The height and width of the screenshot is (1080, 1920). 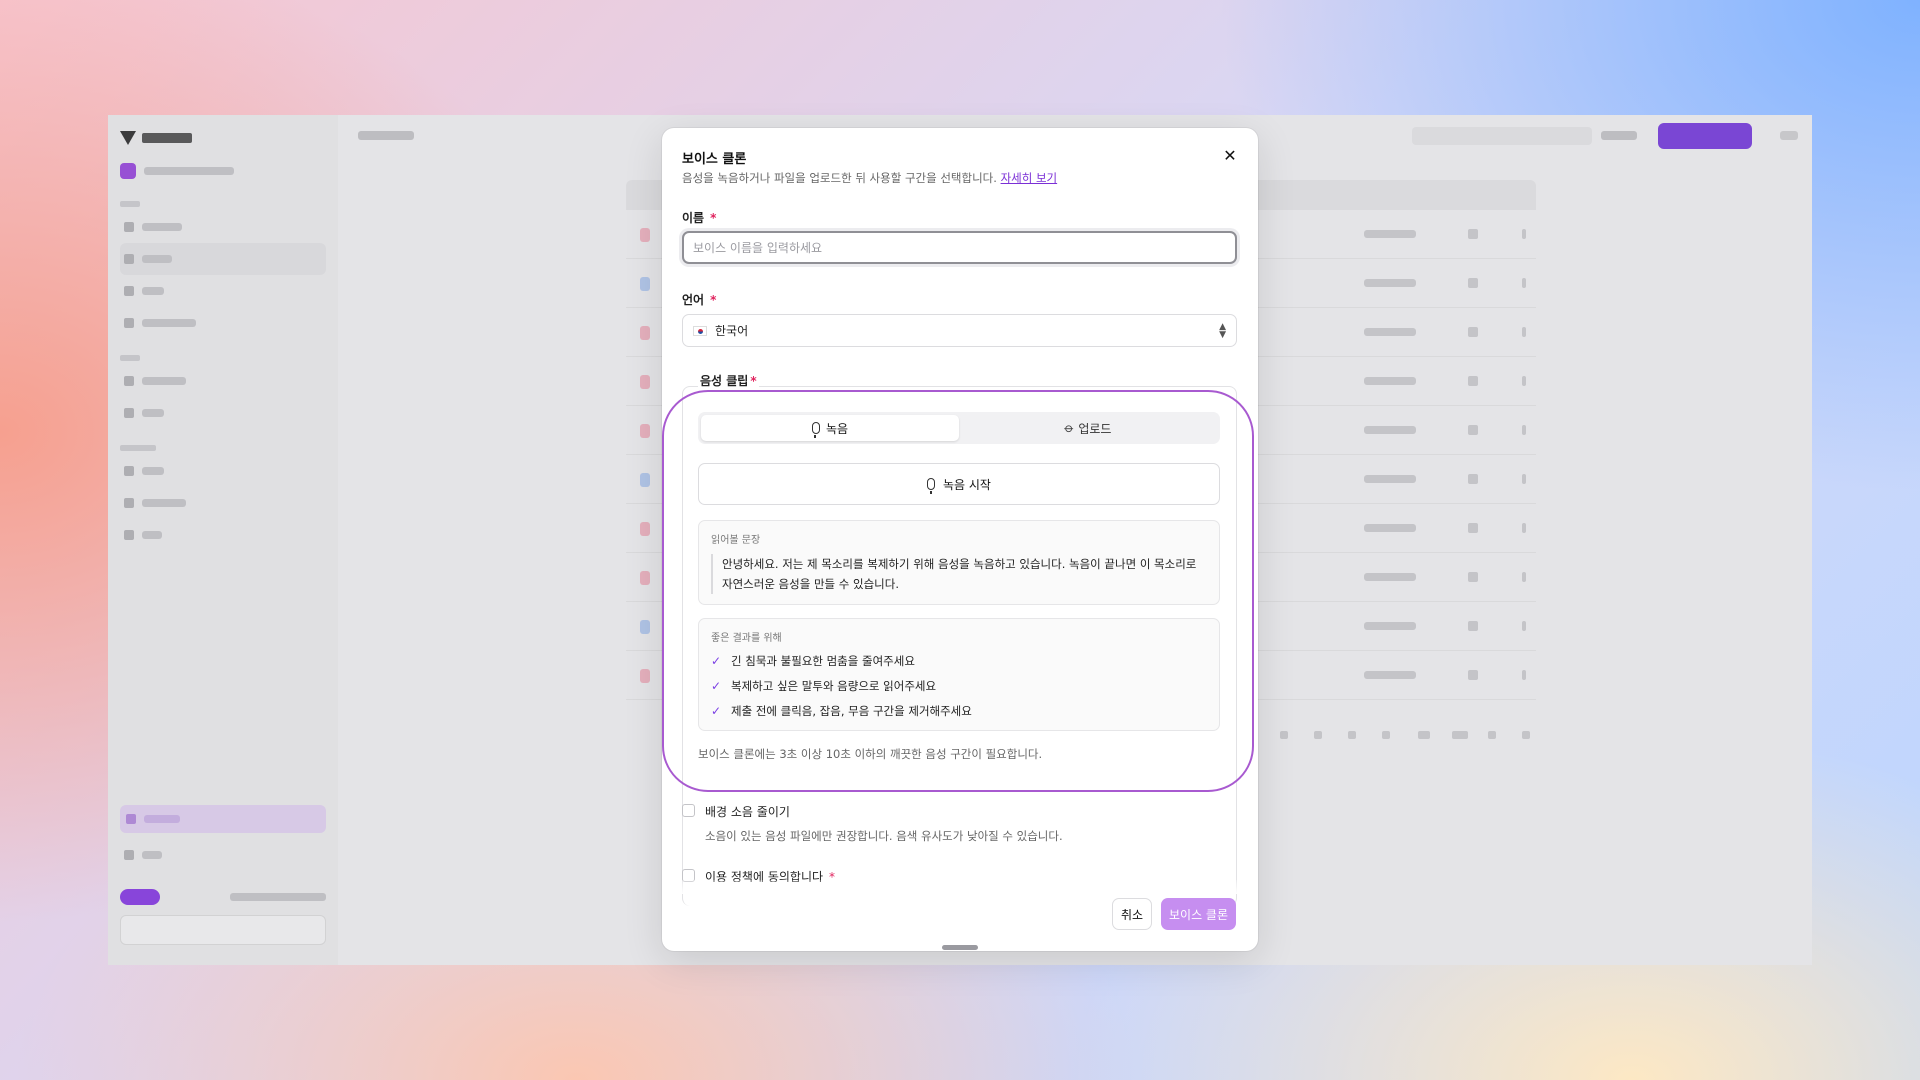 I want to click on name-label-text: 이름, so click(x=693, y=218).